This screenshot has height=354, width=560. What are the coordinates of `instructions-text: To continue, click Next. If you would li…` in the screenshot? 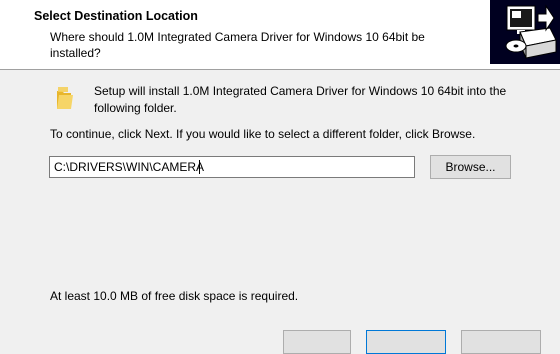 It's located at (263, 134).